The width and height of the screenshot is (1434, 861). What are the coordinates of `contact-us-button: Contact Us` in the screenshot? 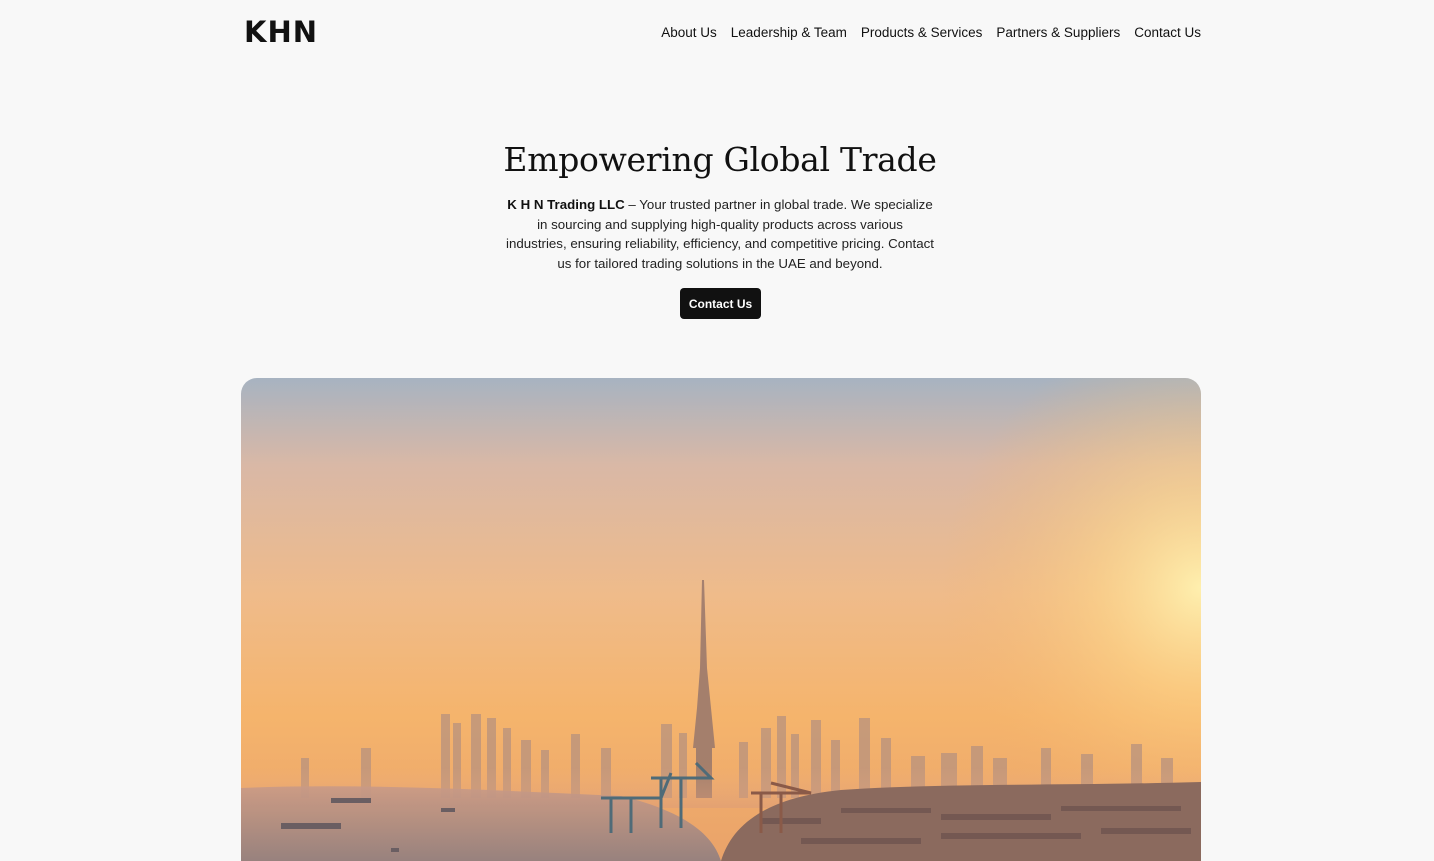 It's located at (720, 303).